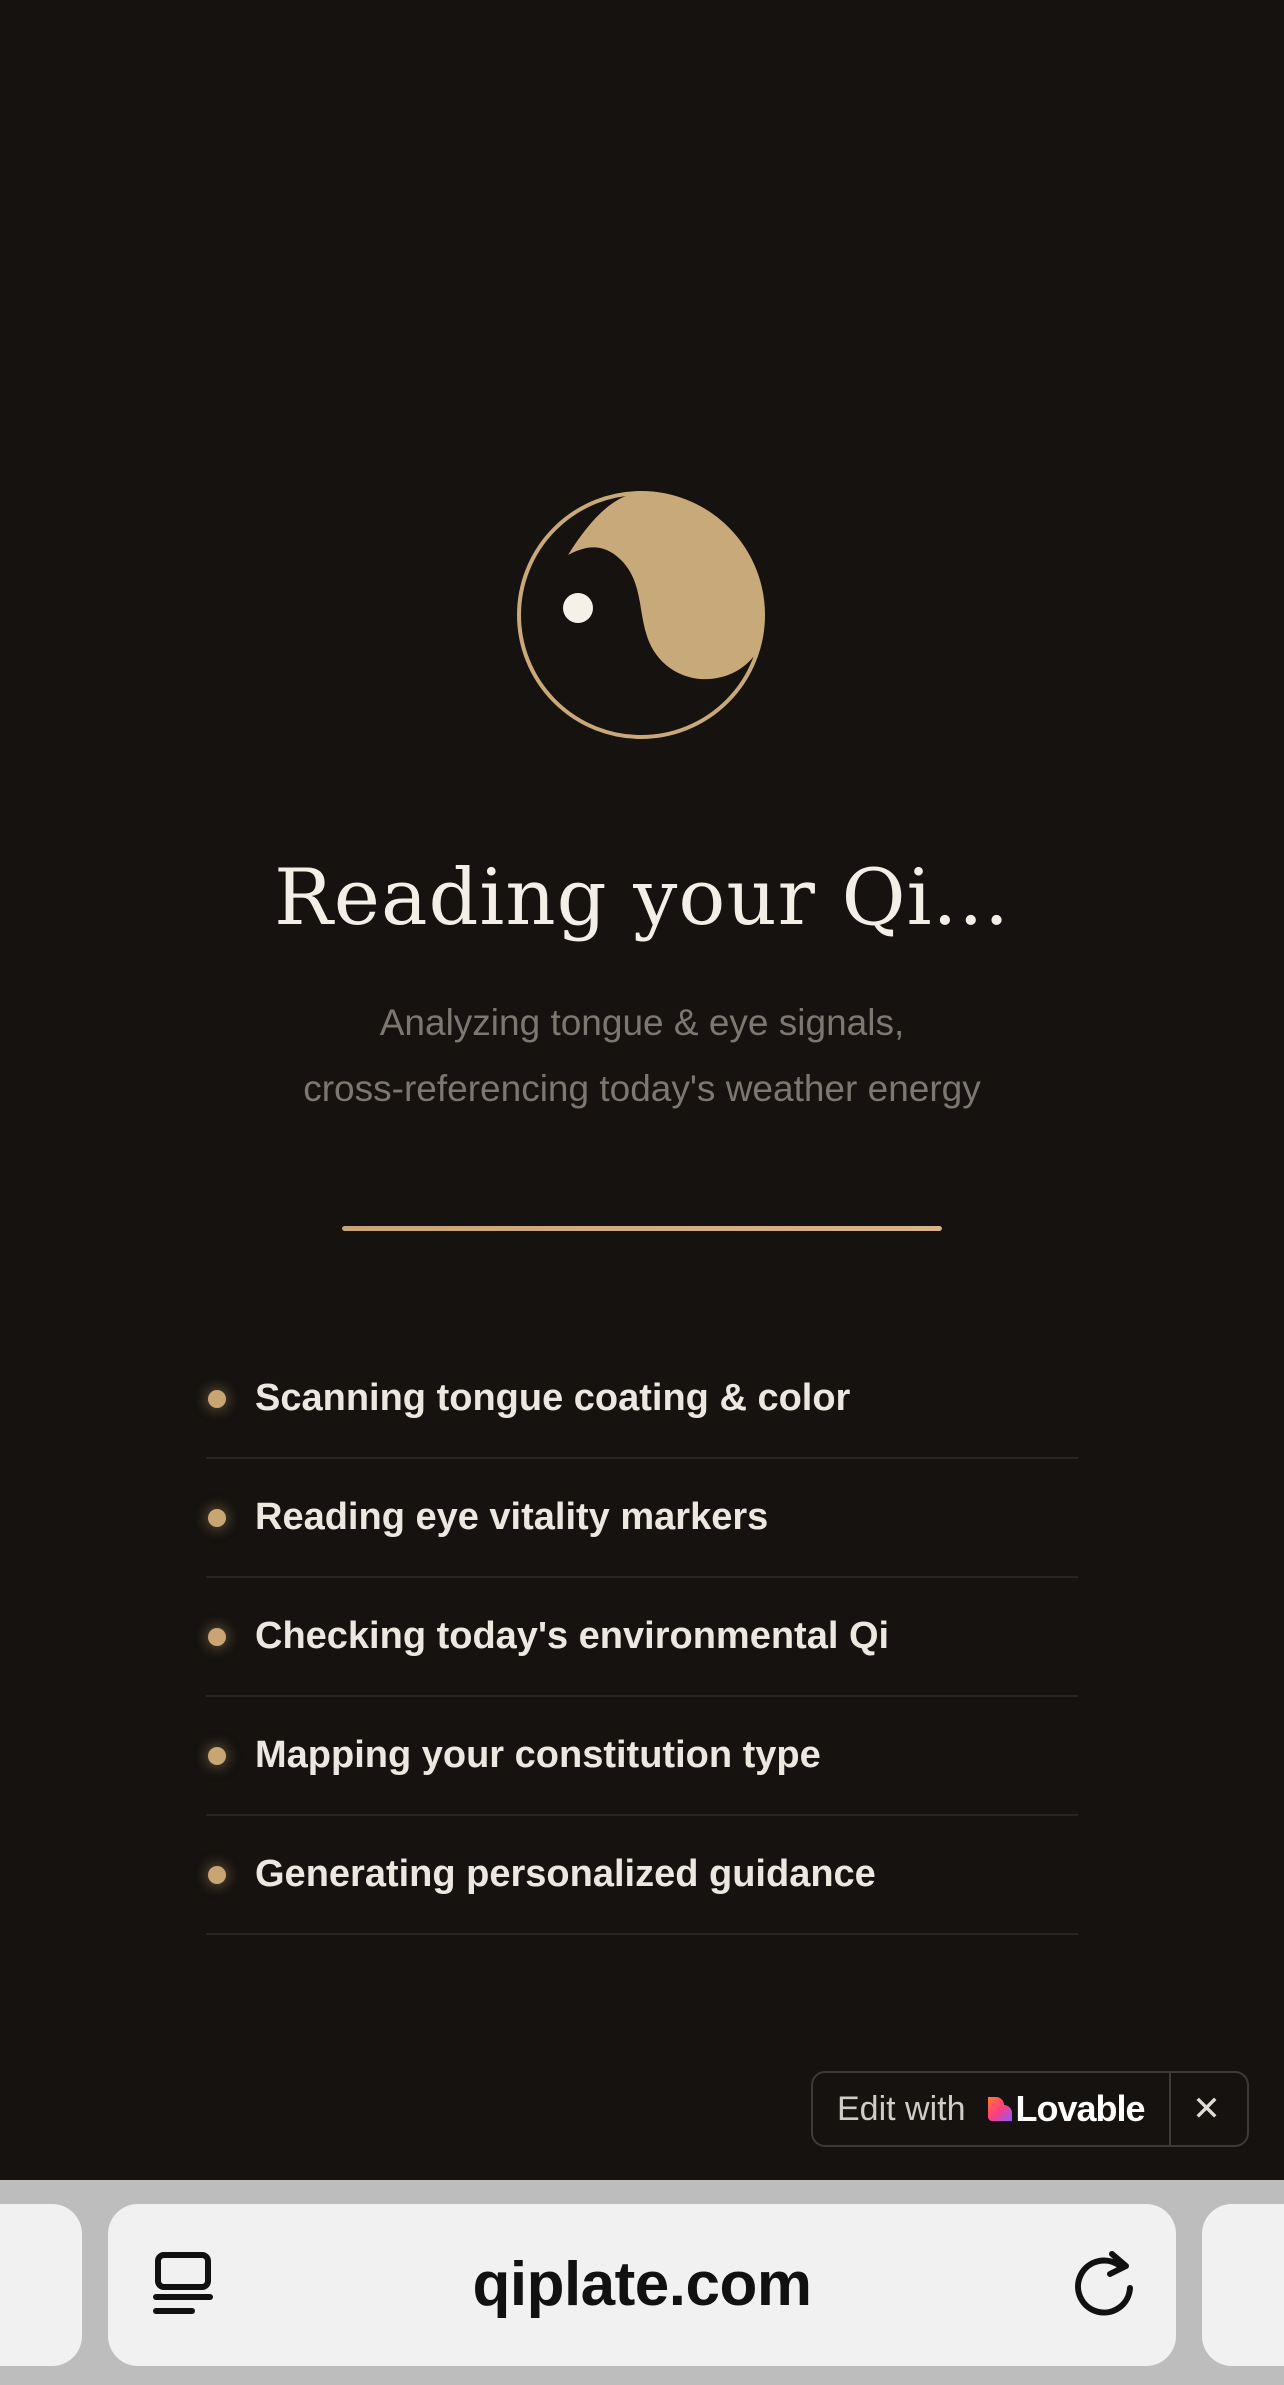 The height and width of the screenshot is (2385, 1284). I want to click on subtitle-line: cross-referencing today's weather energy, so click(642, 1088).